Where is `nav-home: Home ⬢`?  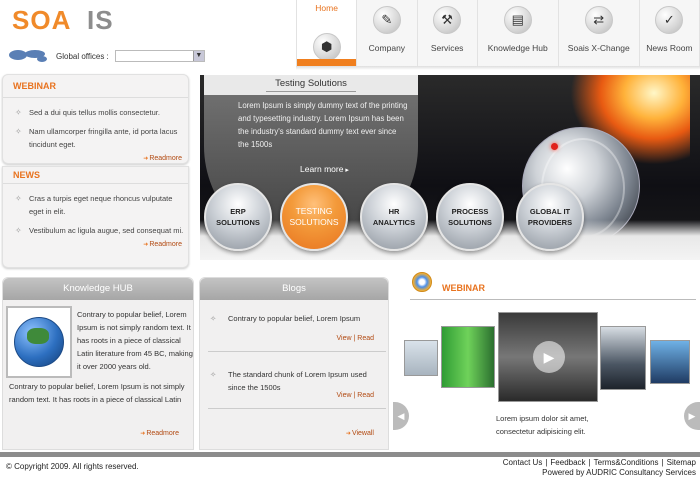
nav-home: Home ⬢ is located at coordinates (327, 33).